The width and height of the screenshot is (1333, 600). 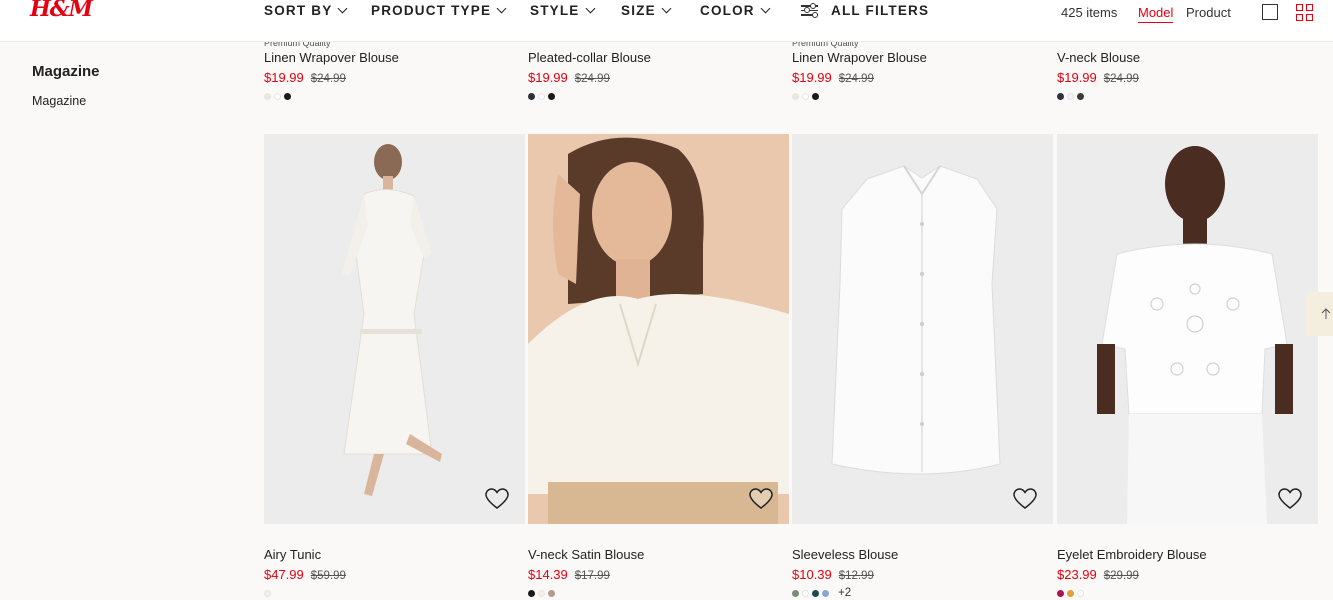 I want to click on product-card: Eyelet Embroidery Blouse $23.99 $29.99, so click(x=1187, y=572).